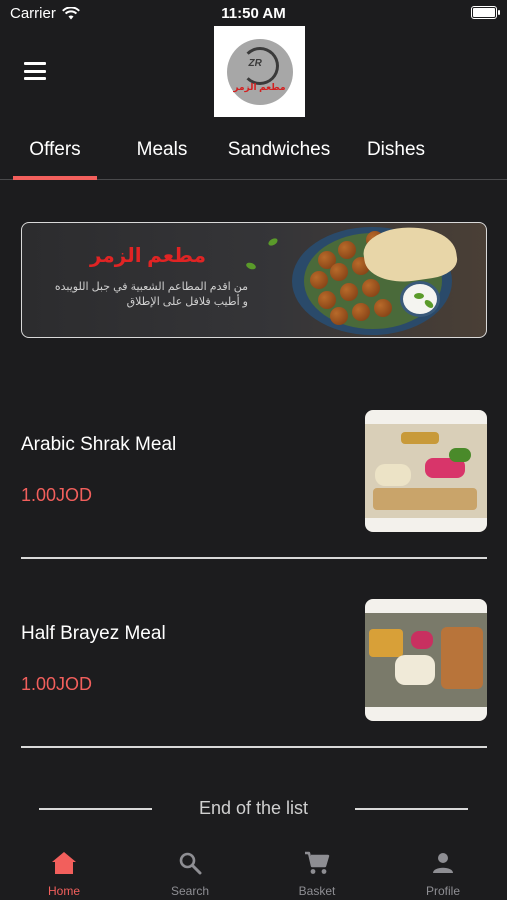  What do you see at coordinates (64, 863) in the screenshot?
I see `home-icon` at bounding box center [64, 863].